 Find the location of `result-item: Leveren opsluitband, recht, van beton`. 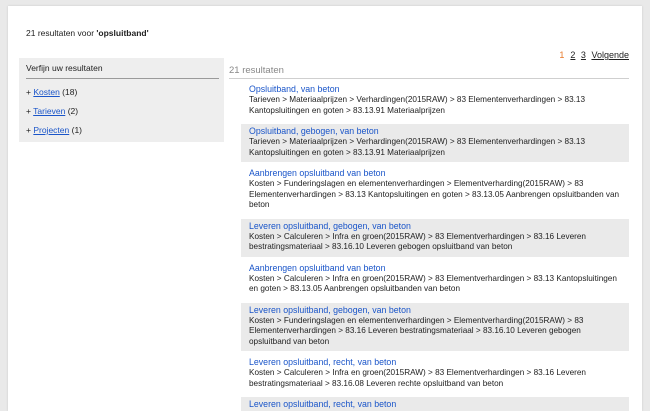

result-item: Leveren opsluitband, recht, van beton is located at coordinates (435, 404).